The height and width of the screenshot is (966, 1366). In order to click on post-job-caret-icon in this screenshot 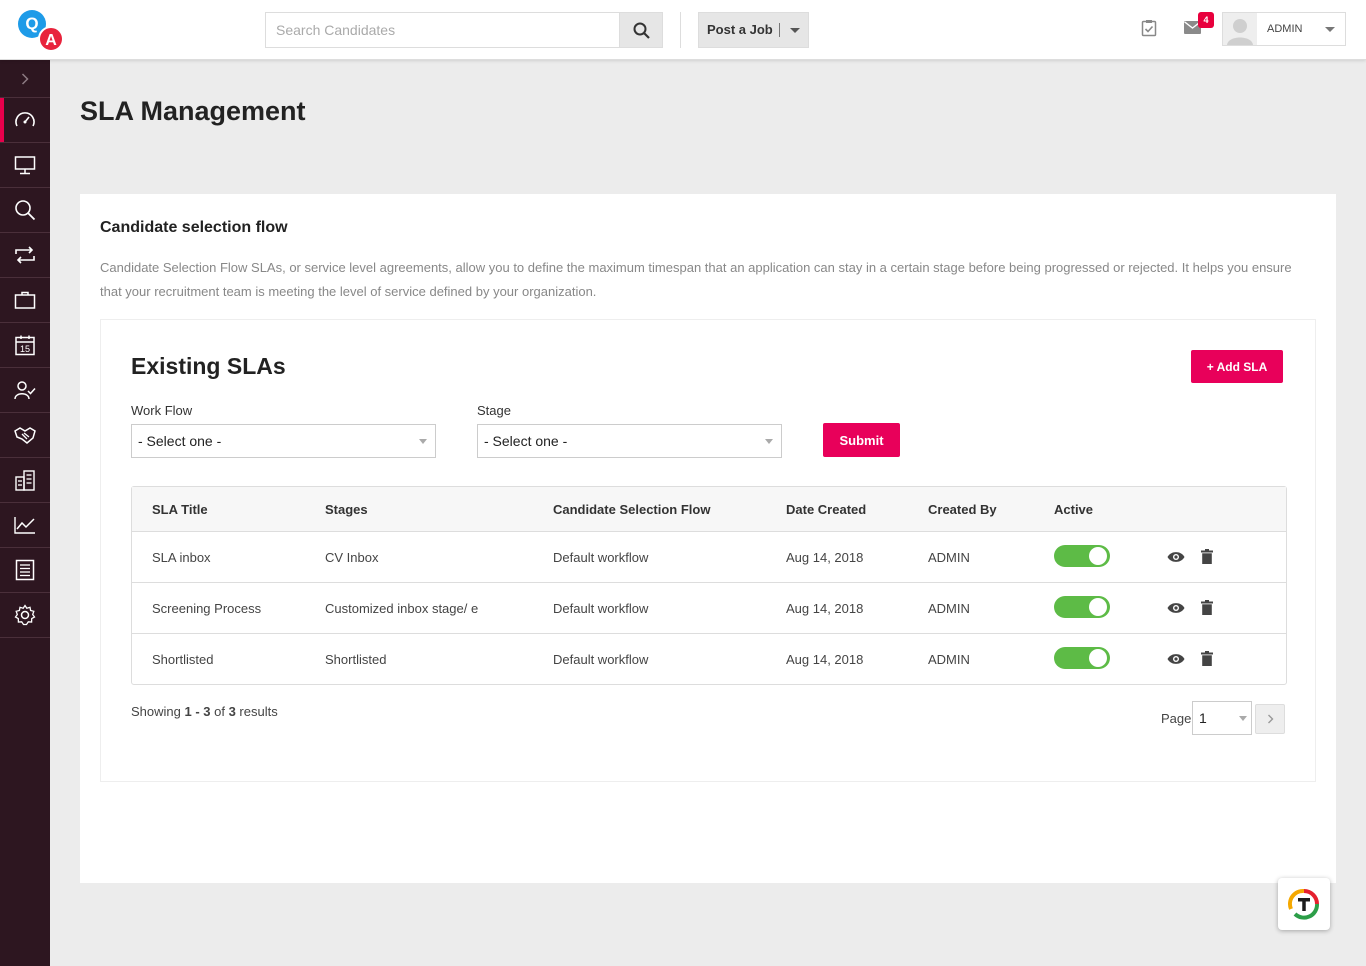, I will do `click(794, 30)`.